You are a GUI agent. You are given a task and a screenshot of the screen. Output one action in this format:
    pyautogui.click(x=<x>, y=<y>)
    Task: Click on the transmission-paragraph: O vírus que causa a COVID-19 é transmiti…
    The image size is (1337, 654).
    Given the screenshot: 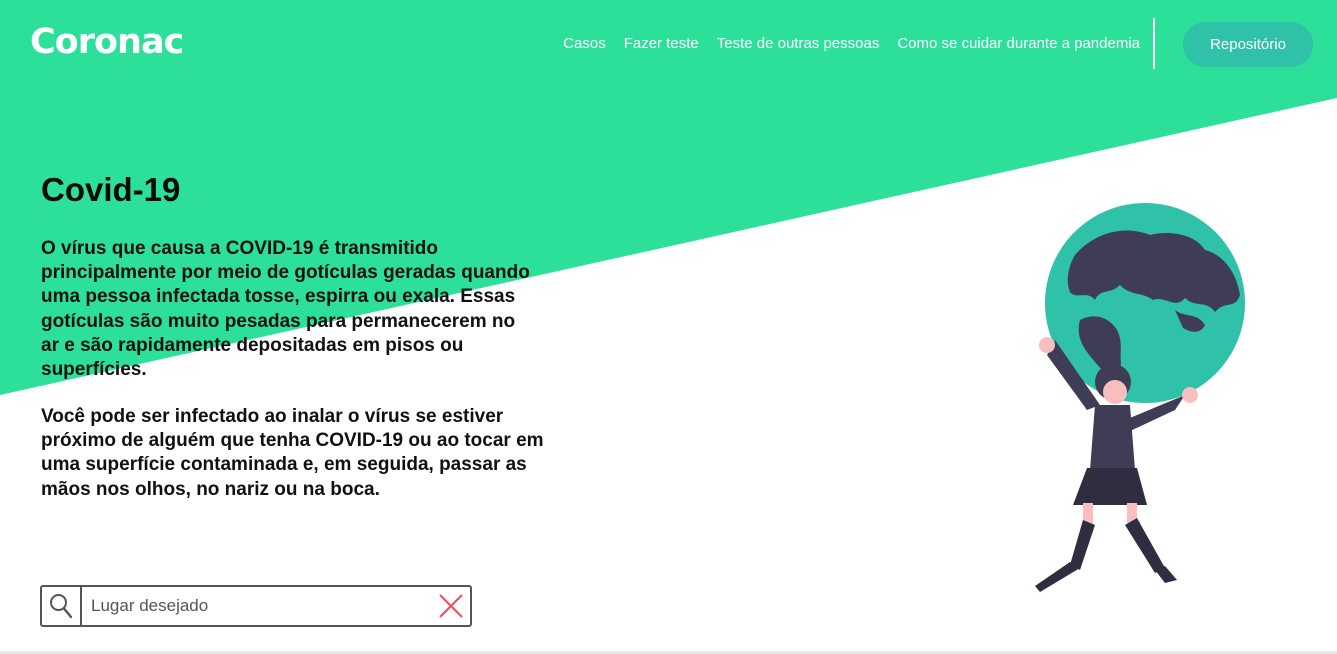 What is the action you would take?
    pyautogui.click(x=285, y=309)
    